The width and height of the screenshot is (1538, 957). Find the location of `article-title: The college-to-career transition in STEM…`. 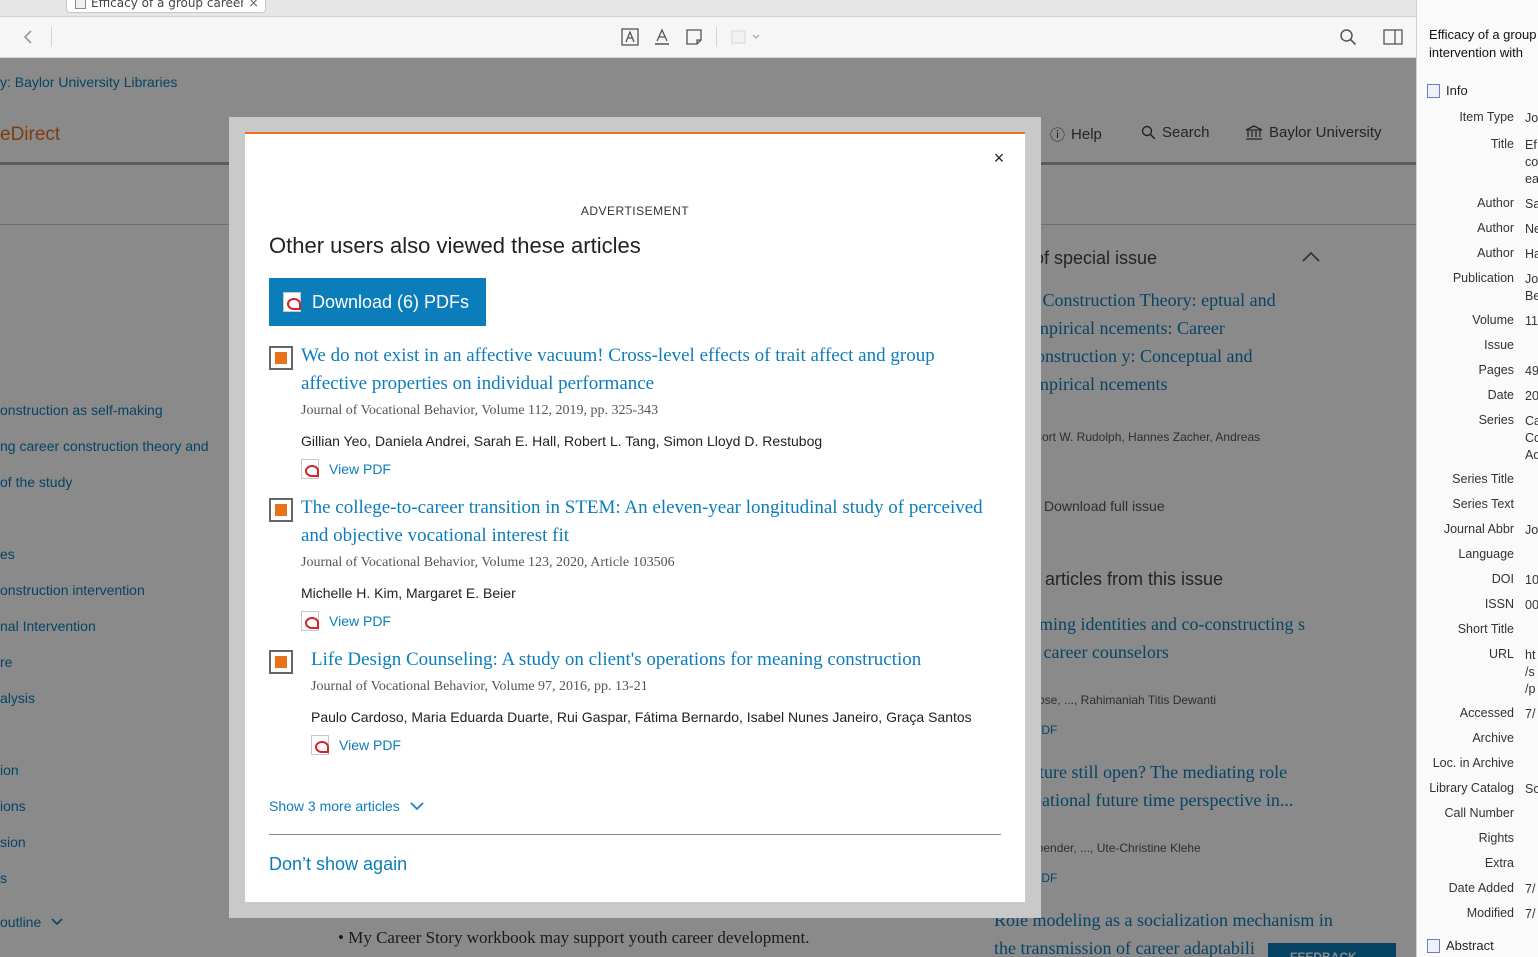

article-title: The college-to-career transition in STEM… is located at coordinates (651, 522).